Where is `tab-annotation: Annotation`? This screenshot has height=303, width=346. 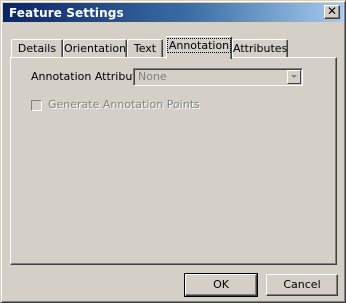
tab-annotation: Annotation is located at coordinates (199, 47).